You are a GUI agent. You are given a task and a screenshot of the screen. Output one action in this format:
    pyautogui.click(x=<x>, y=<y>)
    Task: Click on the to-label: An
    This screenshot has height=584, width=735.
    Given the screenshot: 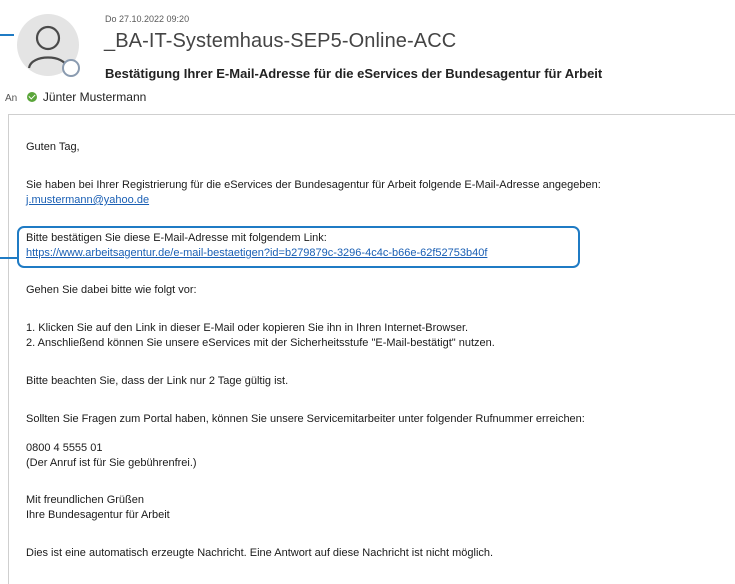 What is the action you would take?
    pyautogui.click(x=11, y=98)
    